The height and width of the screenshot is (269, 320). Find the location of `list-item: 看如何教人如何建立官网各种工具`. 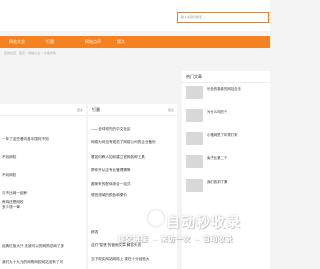

list-item: 看如何教人如何建立官网各种工具 is located at coordinates (133, 157).